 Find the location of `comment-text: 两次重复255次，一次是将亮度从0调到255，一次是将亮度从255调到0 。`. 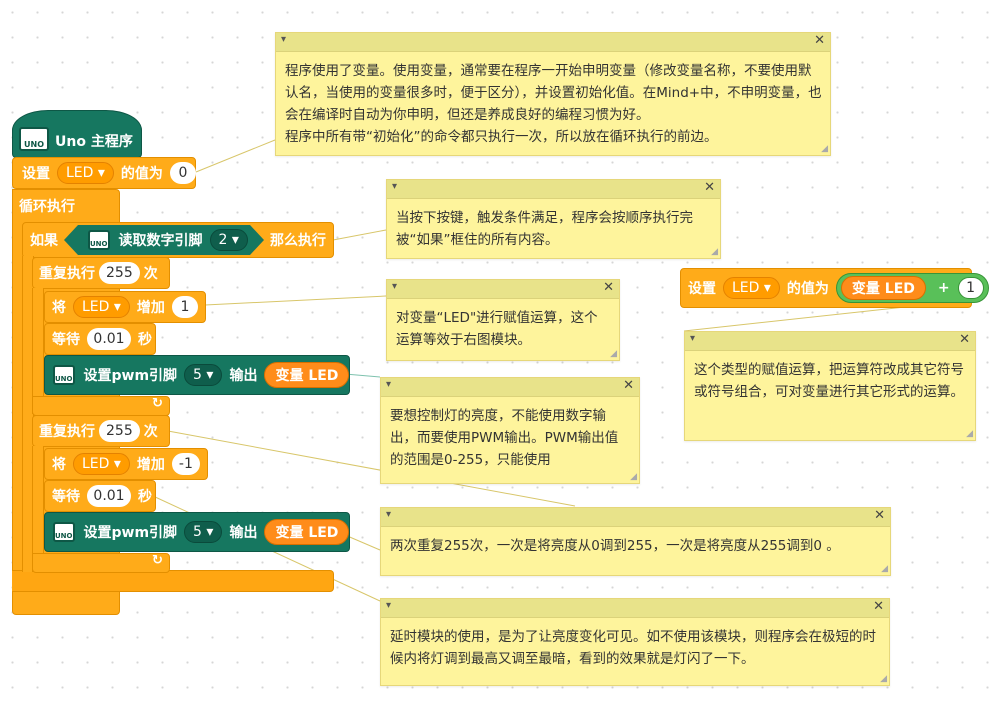

comment-text: 两次重复255次，一次是将亮度从0调到255，一次是将亮度从255调到0 。 is located at coordinates (635, 544).